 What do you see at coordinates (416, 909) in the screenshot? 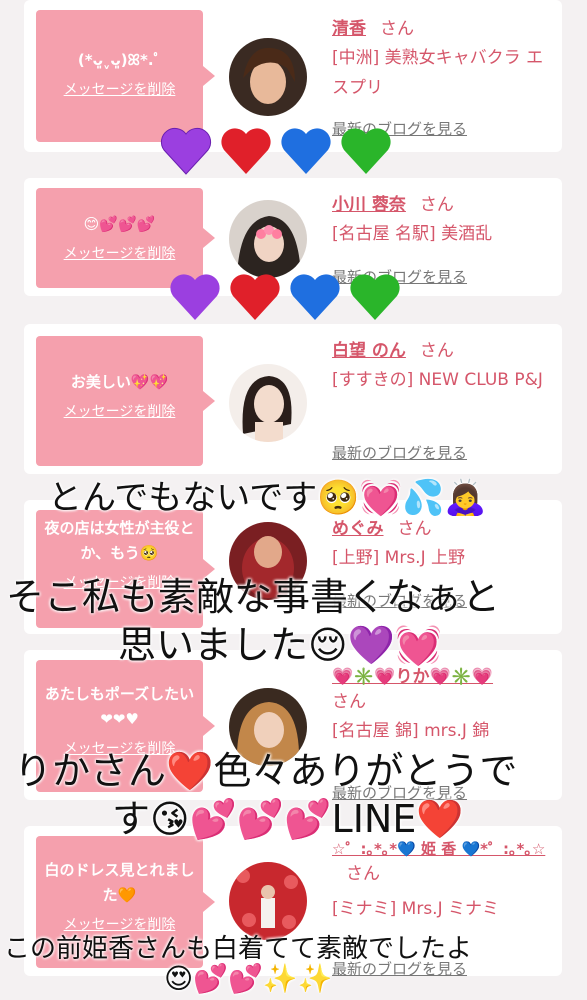
I see `shop-name: [ミナミ] Mrs.J ミナミ` at bounding box center [416, 909].